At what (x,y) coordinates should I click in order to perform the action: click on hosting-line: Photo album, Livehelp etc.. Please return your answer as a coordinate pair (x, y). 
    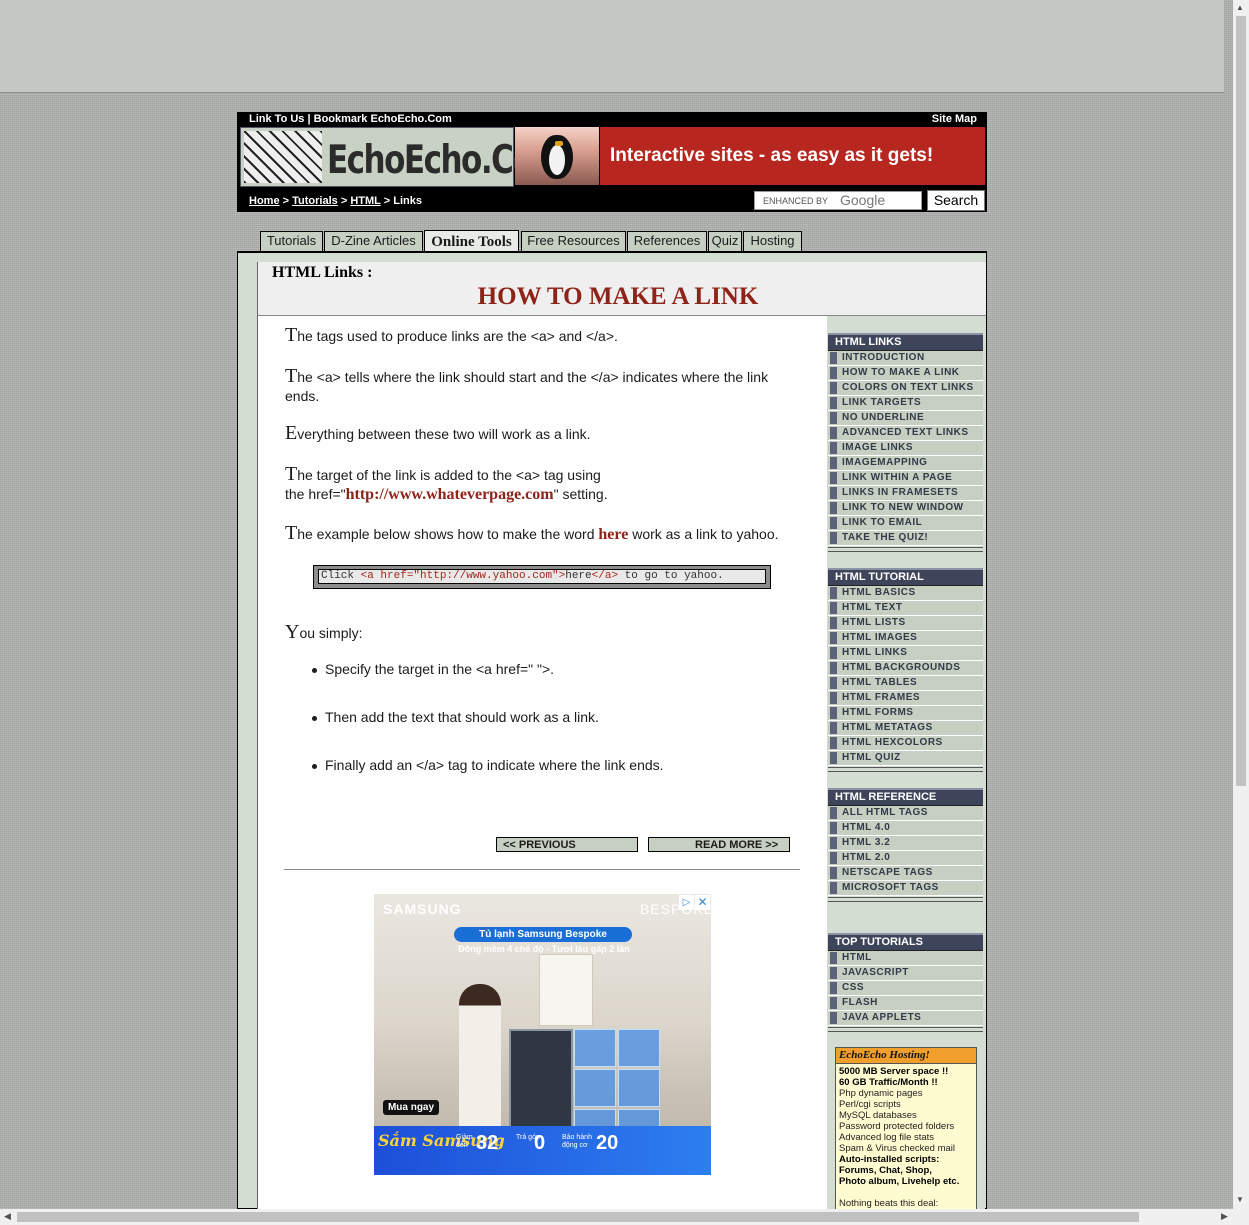
    Looking at the image, I should click on (899, 1181).